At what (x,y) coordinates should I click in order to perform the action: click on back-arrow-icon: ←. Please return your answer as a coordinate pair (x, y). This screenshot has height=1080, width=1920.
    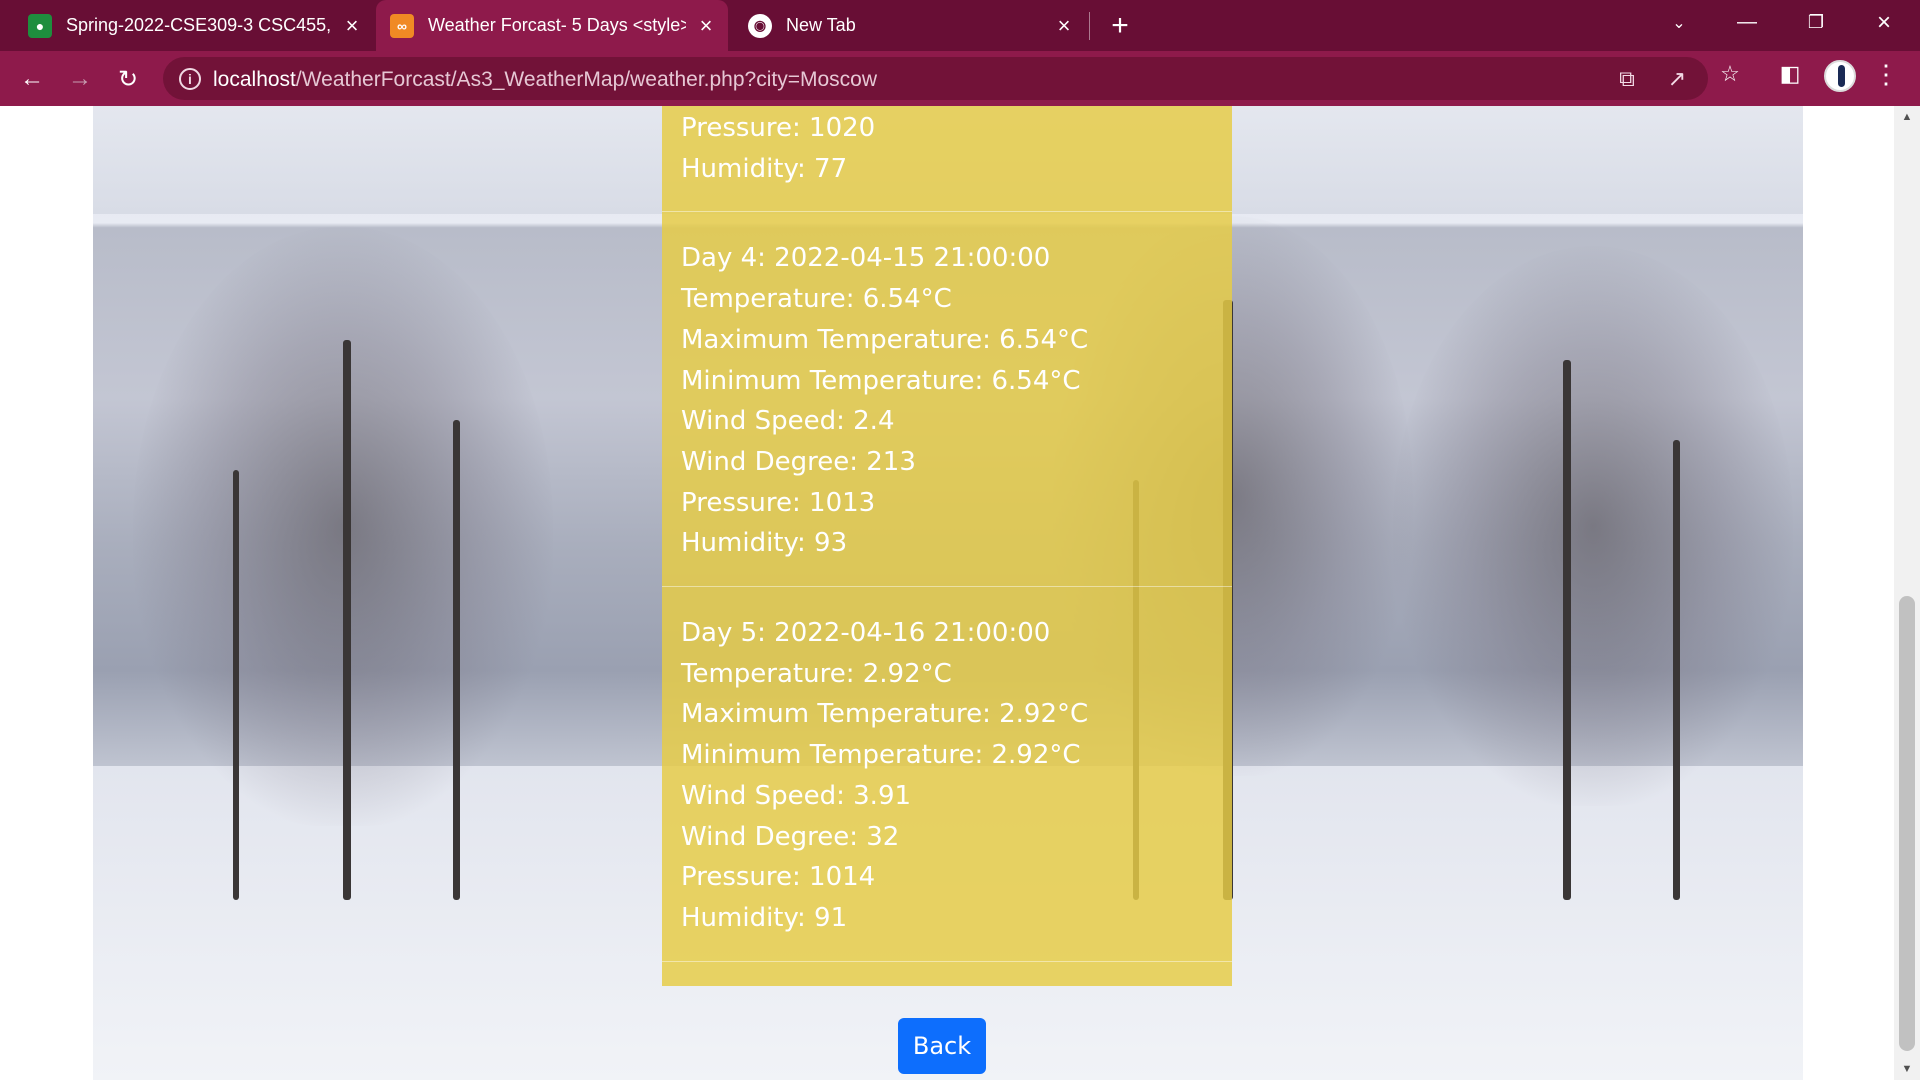
    Looking at the image, I should click on (32, 79).